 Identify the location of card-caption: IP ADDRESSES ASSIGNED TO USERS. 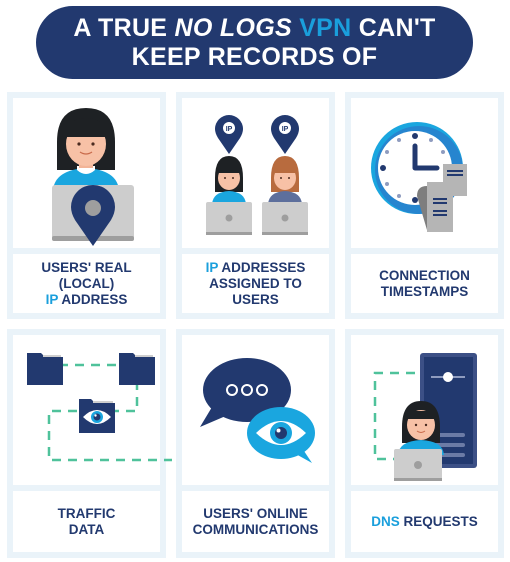
(255, 283).